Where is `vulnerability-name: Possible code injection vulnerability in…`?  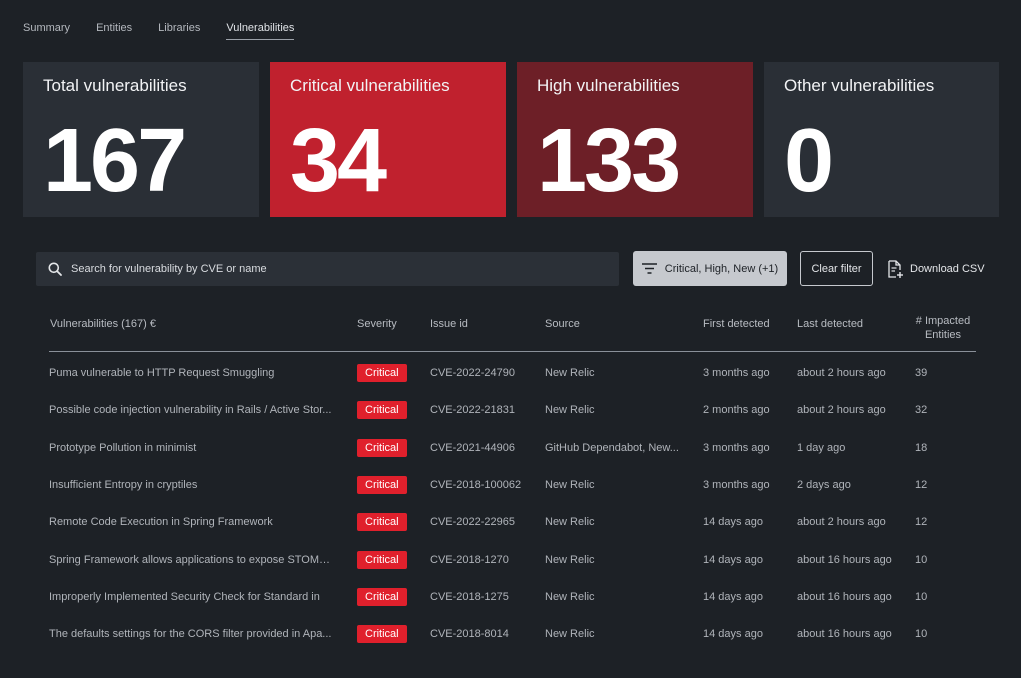
vulnerability-name: Possible code injection vulnerability in… is located at coordinates (191, 410).